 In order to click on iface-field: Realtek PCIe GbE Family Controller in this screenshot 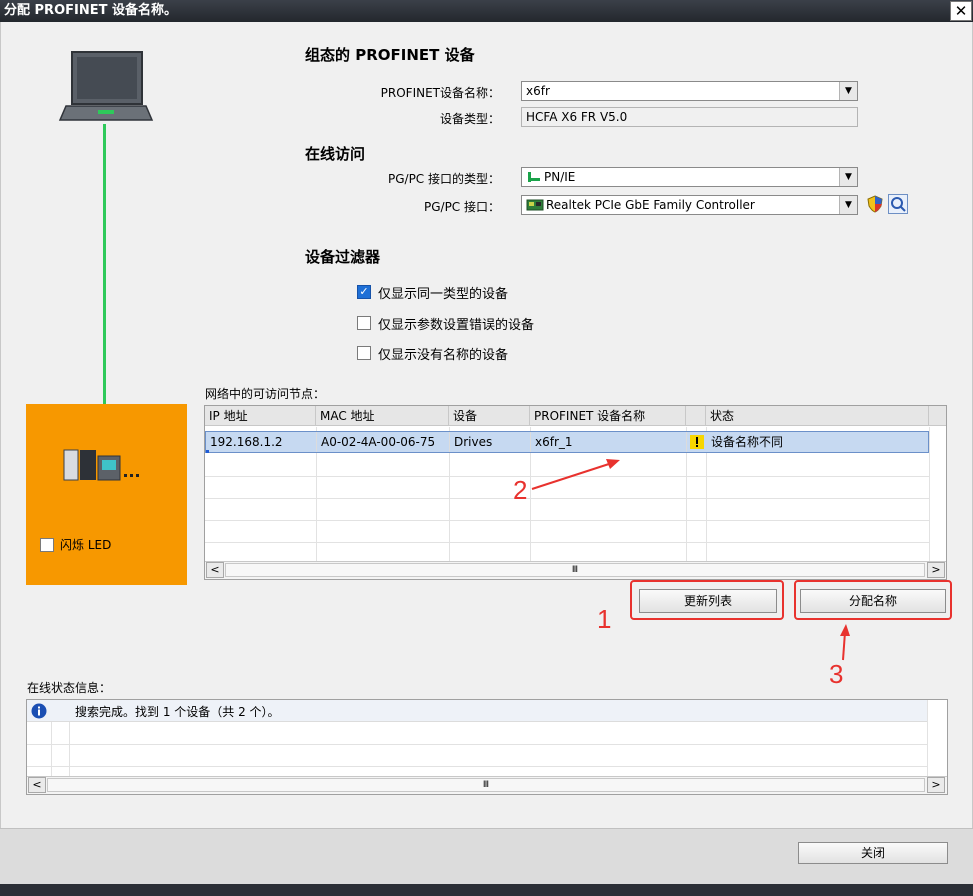, I will do `click(689, 205)`.